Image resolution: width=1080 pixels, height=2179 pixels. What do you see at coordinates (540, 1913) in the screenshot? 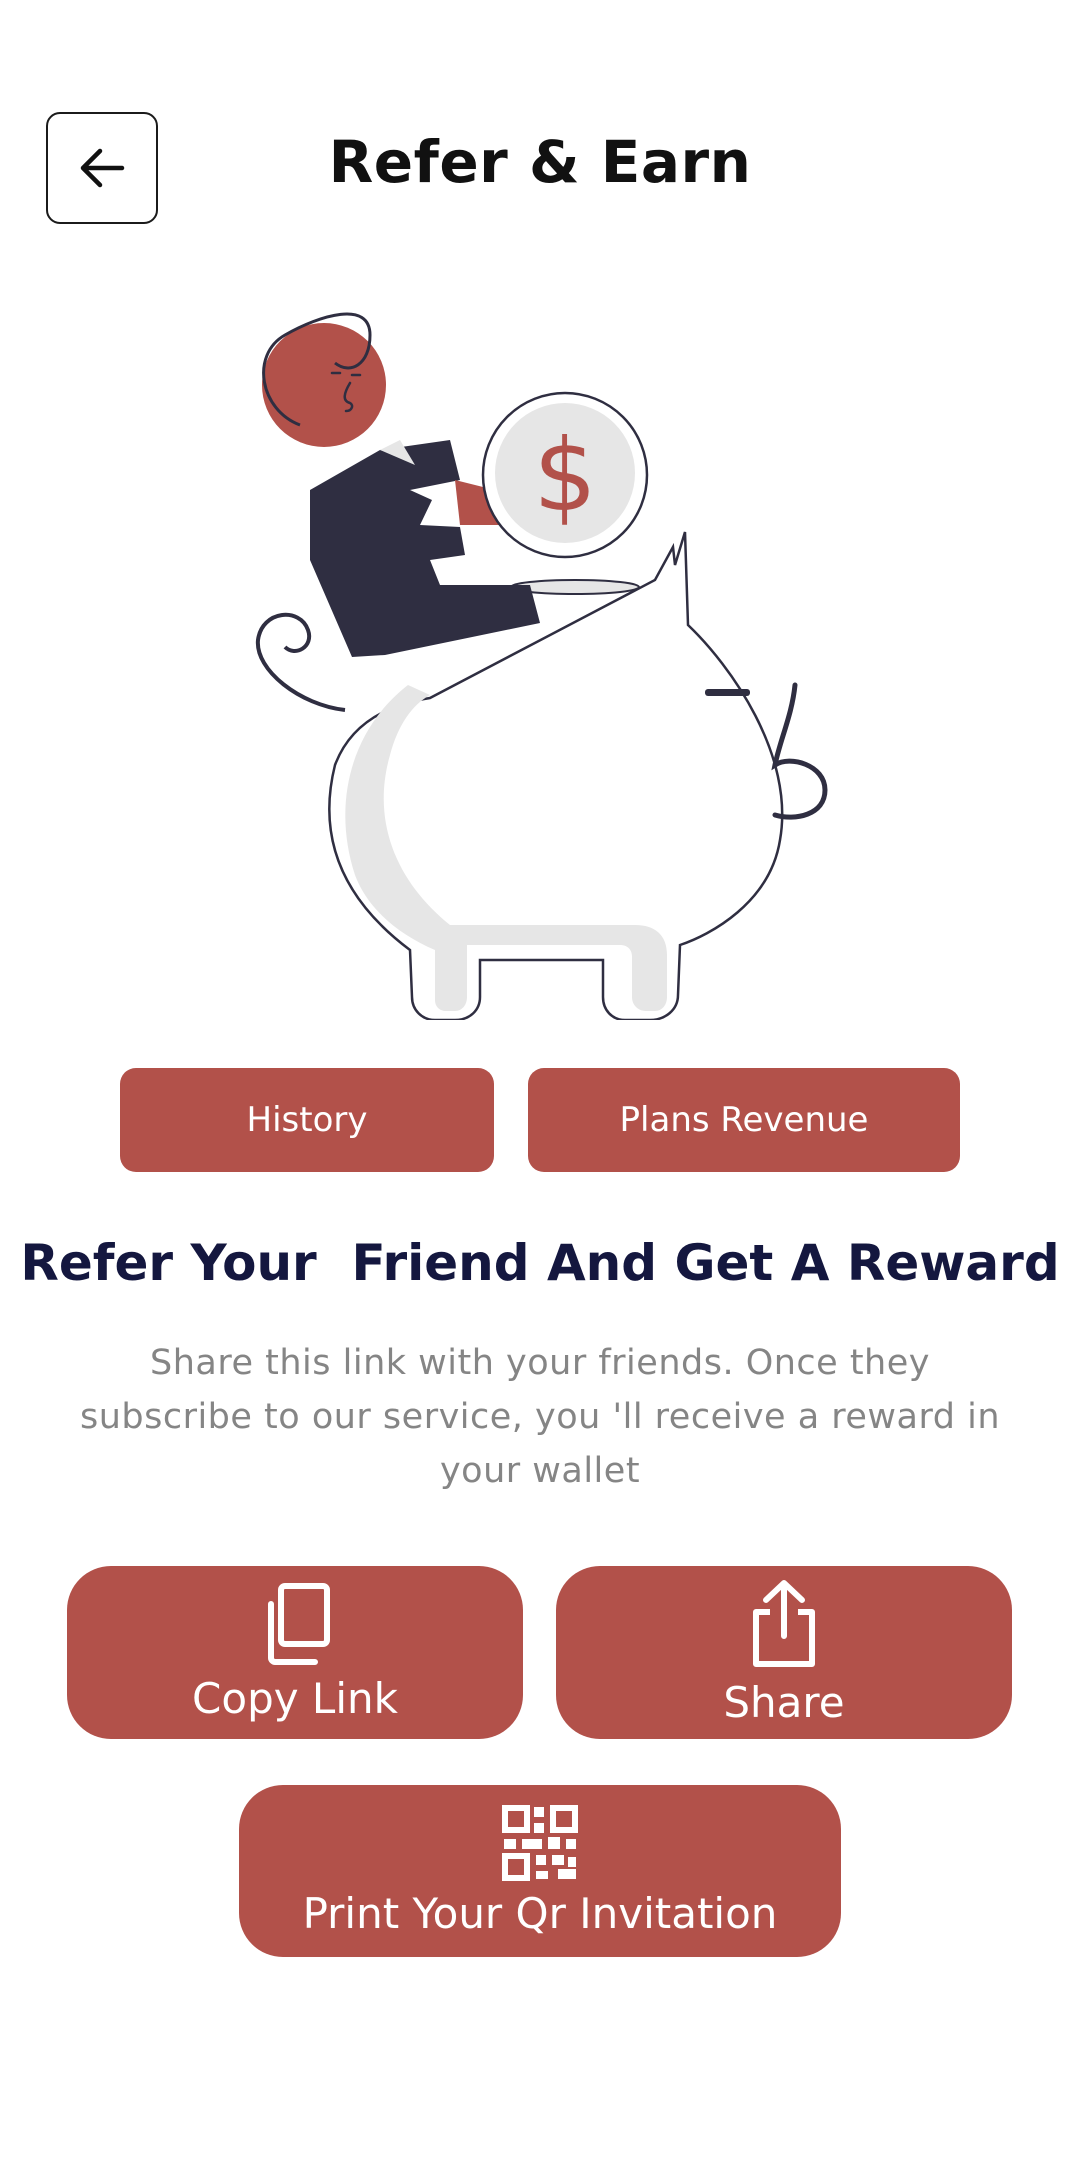
I see `print-qr-label: Print Your Qr Invitation` at bounding box center [540, 1913].